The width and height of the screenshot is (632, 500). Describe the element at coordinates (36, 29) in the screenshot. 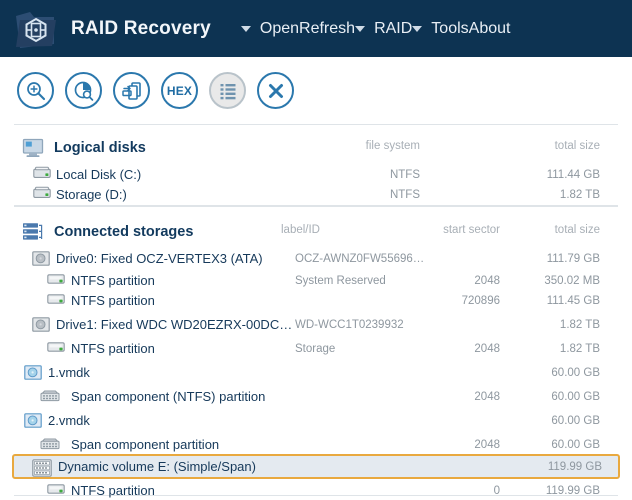

I see `raid-folder-logo-icon` at that location.